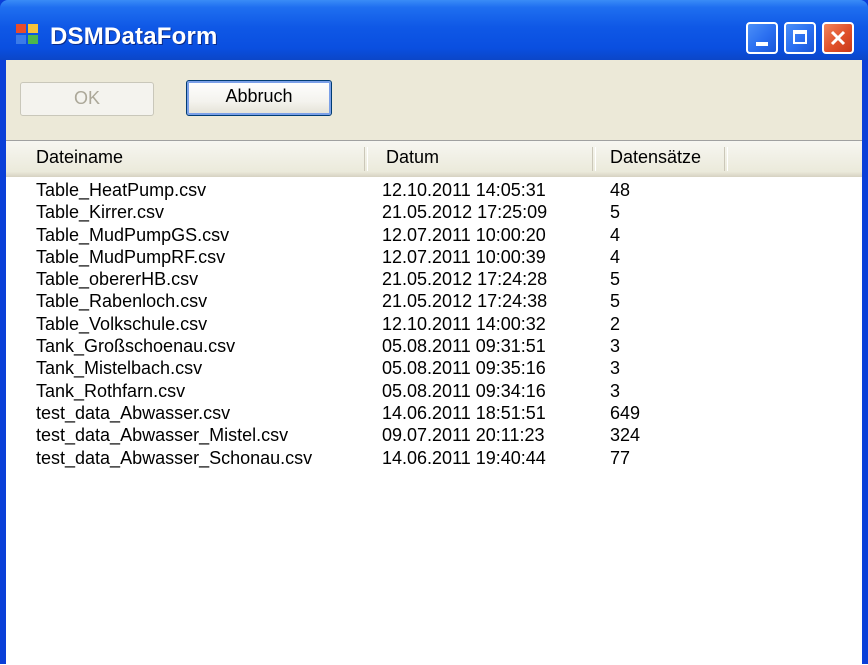  I want to click on cell-filename: Table_Volkschule.csv, so click(122, 323).